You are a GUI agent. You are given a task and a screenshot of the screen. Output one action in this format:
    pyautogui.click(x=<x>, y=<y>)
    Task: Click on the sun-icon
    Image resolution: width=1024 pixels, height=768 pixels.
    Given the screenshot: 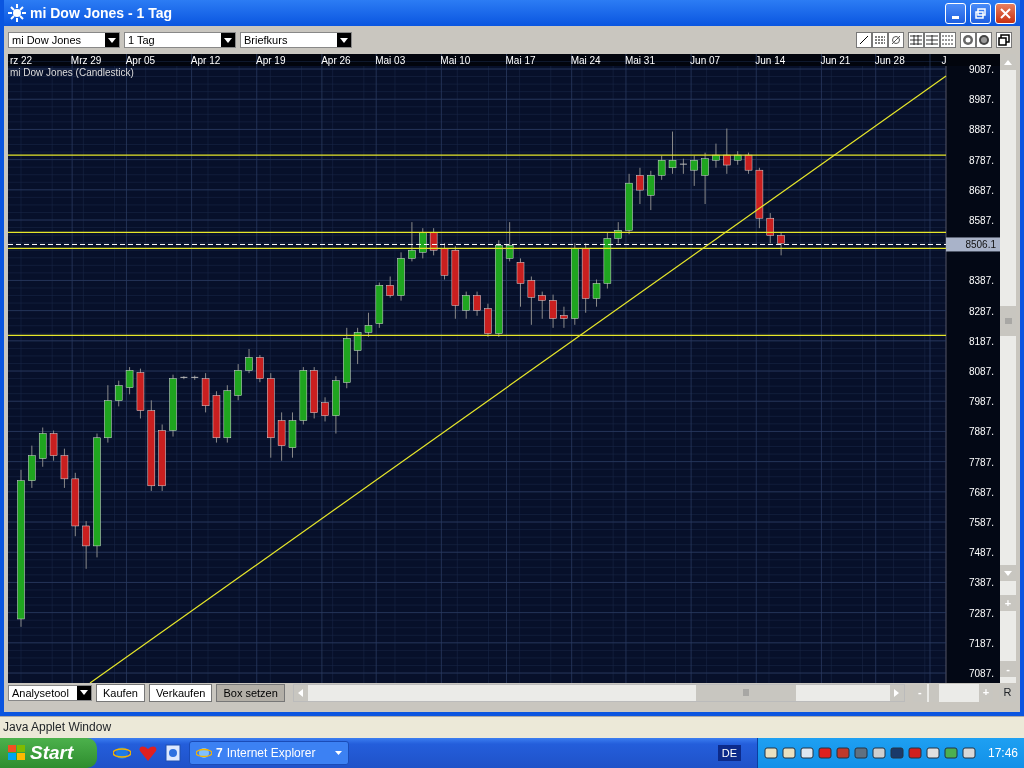 What is the action you would take?
    pyautogui.click(x=17, y=13)
    